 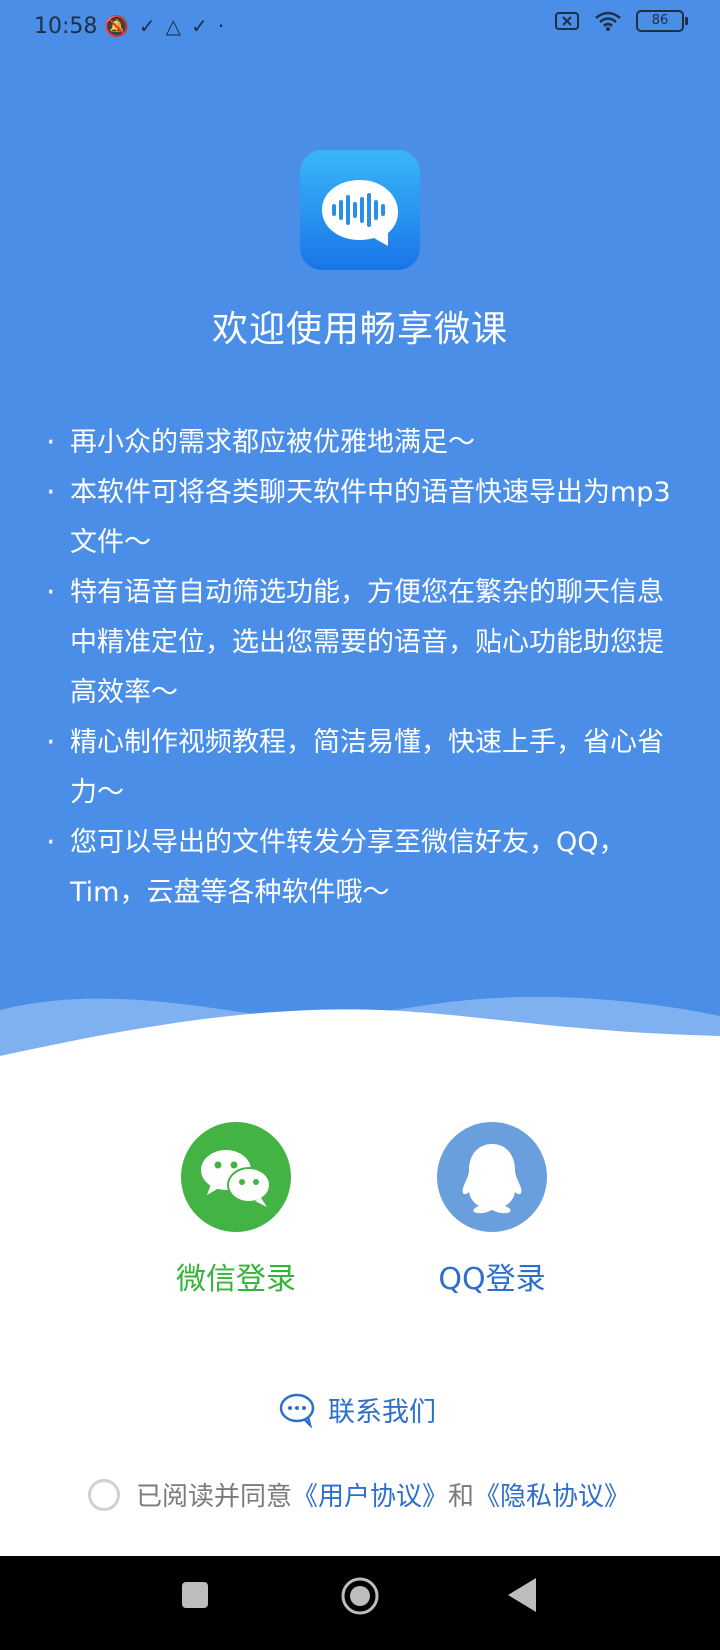 What do you see at coordinates (236, 1276) in the screenshot?
I see `wechat-login-label: 微信登录` at bounding box center [236, 1276].